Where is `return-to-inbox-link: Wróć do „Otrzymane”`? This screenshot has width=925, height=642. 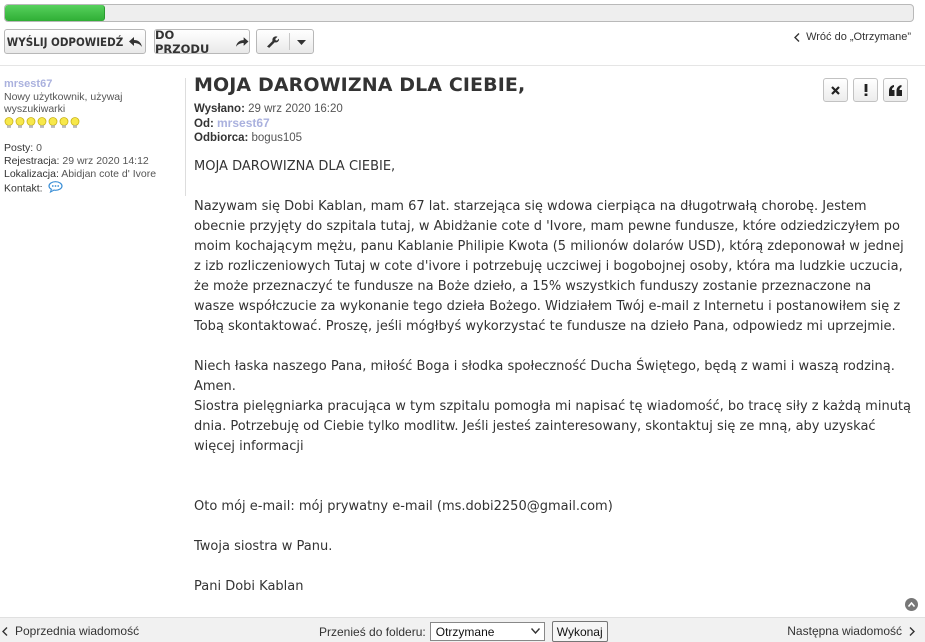
return-to-inbox-link: Wróć do „Otrzymane” is located at coordinates (852, 37).